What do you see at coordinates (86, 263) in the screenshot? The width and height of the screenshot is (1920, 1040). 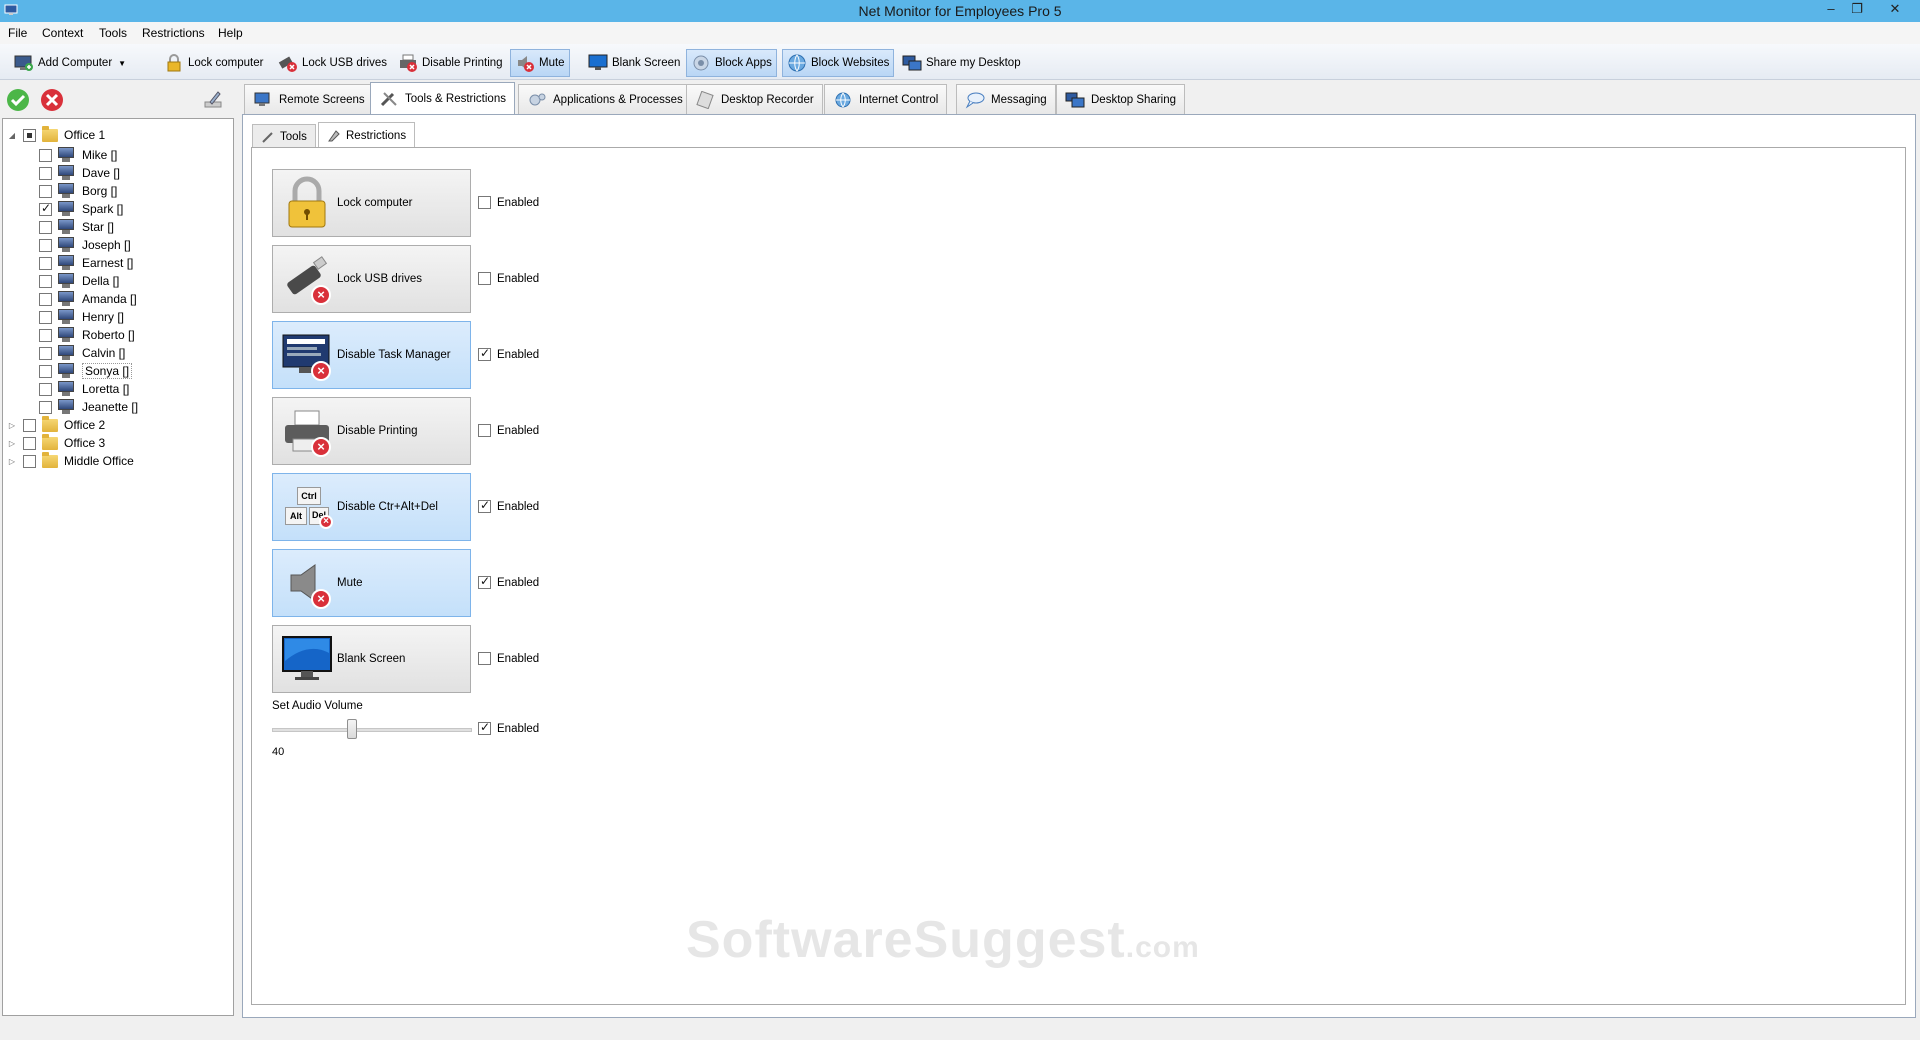 I see `tree-computer: Earnest []` at bounding box center [86, 263].